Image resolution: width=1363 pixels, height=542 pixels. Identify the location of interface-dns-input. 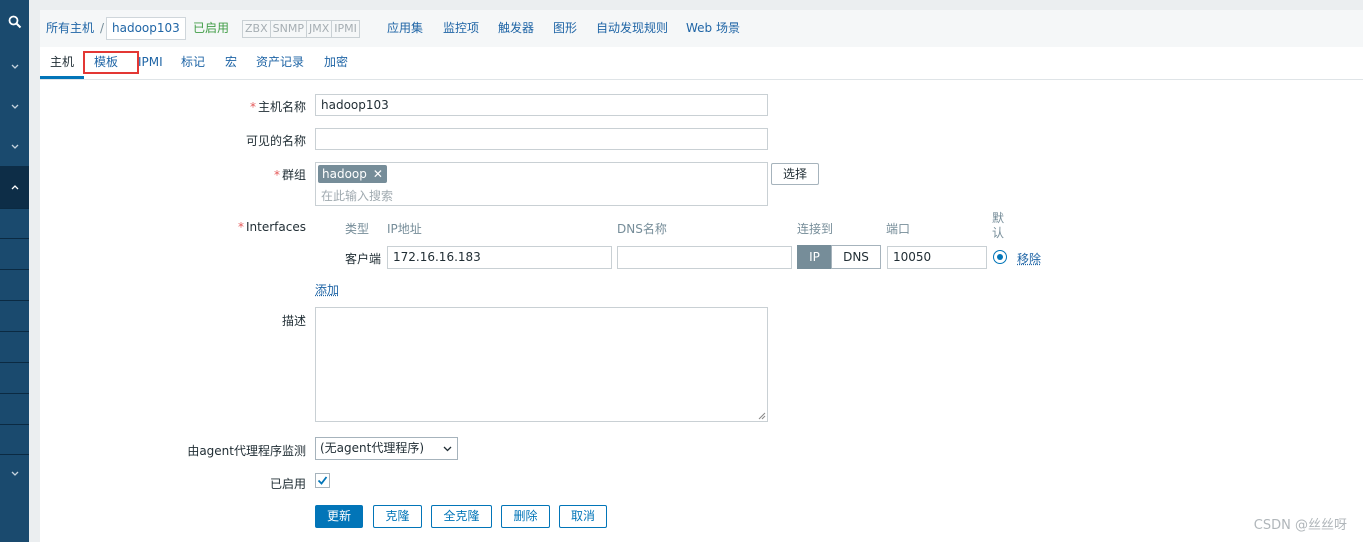
(704, 257).